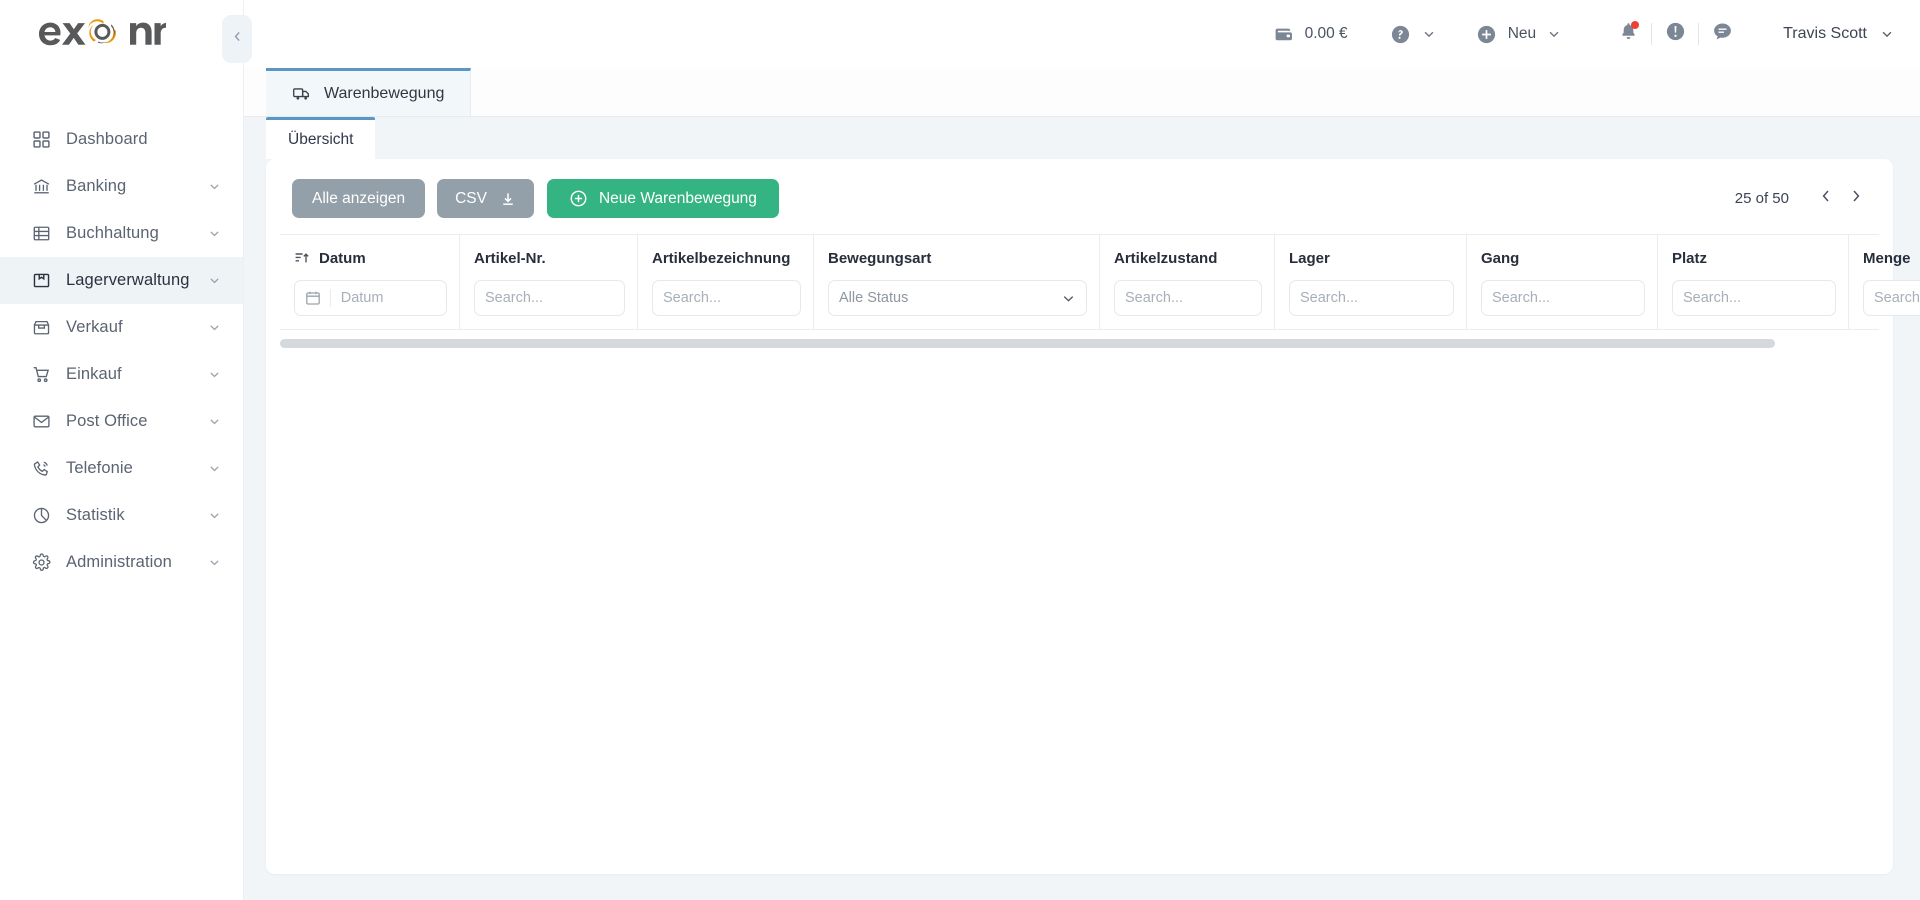 The height and width of the screenshot is (900, 1920). I want to click on column-header: Artikelzustand, so click(1188, 258).